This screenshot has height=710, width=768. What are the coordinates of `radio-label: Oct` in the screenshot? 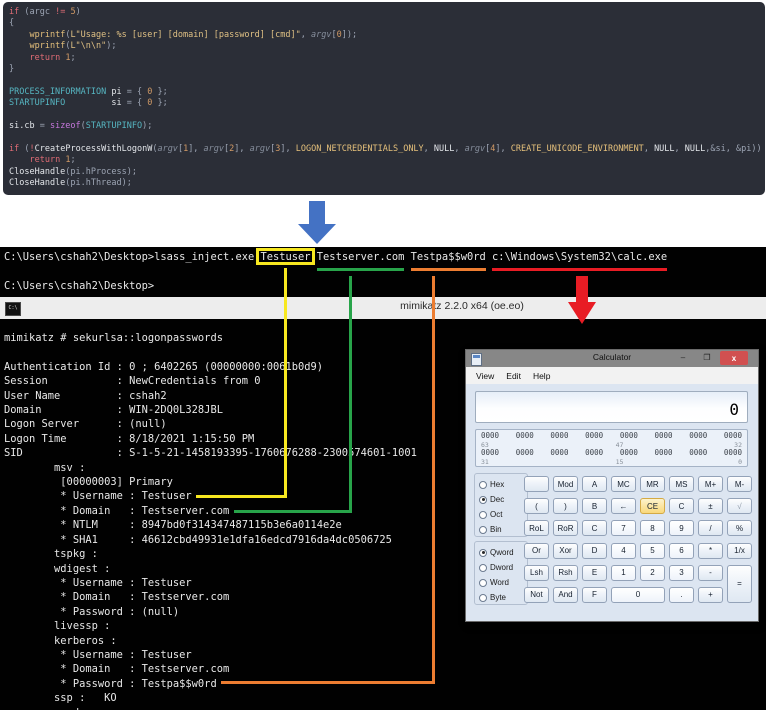 It's located at (496, 514).